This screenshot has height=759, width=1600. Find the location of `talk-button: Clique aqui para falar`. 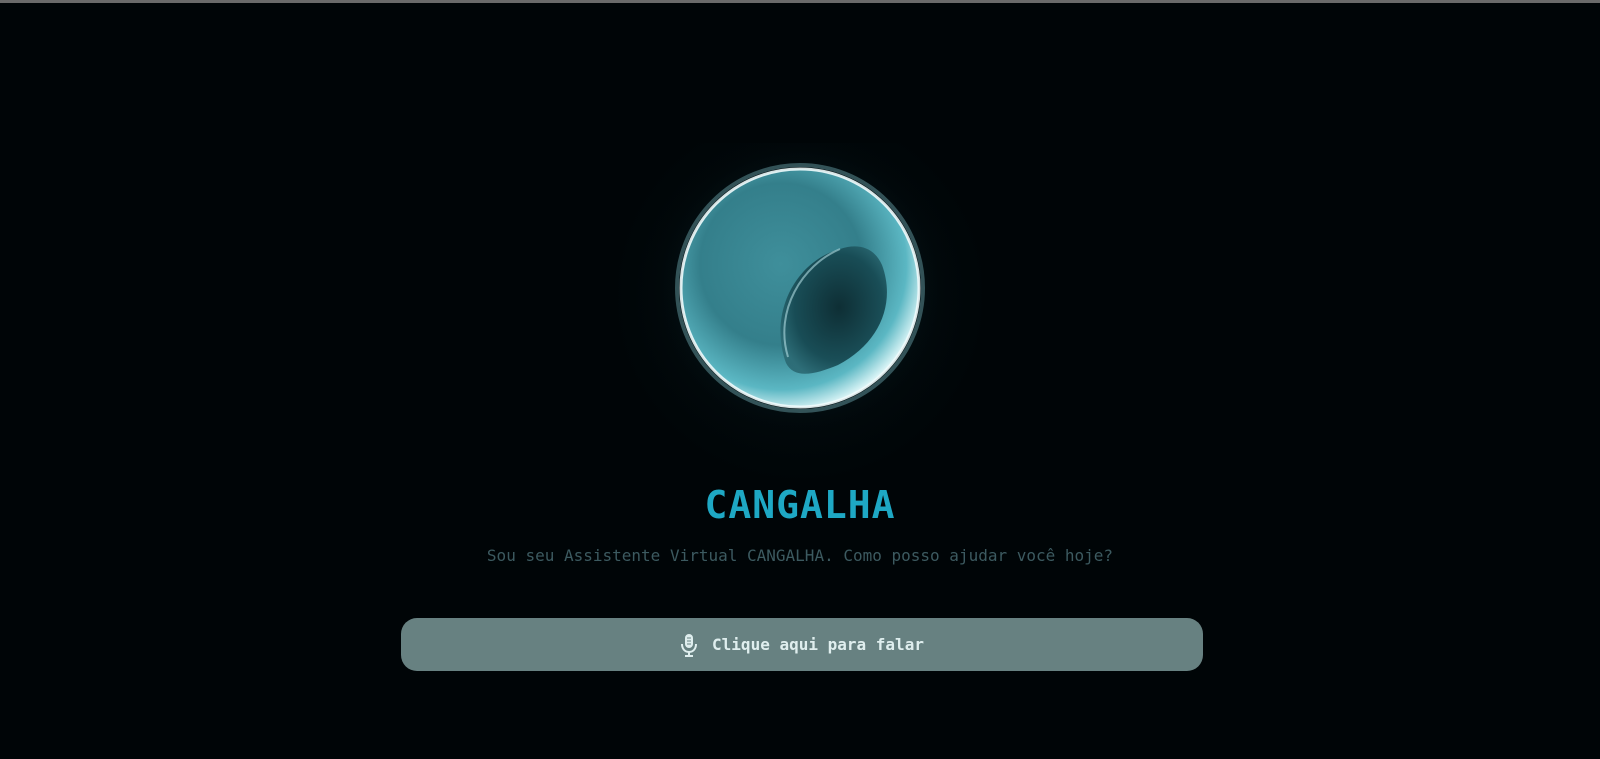

talk-button: Clique aqui para falar is located at coordinates (802, 644).